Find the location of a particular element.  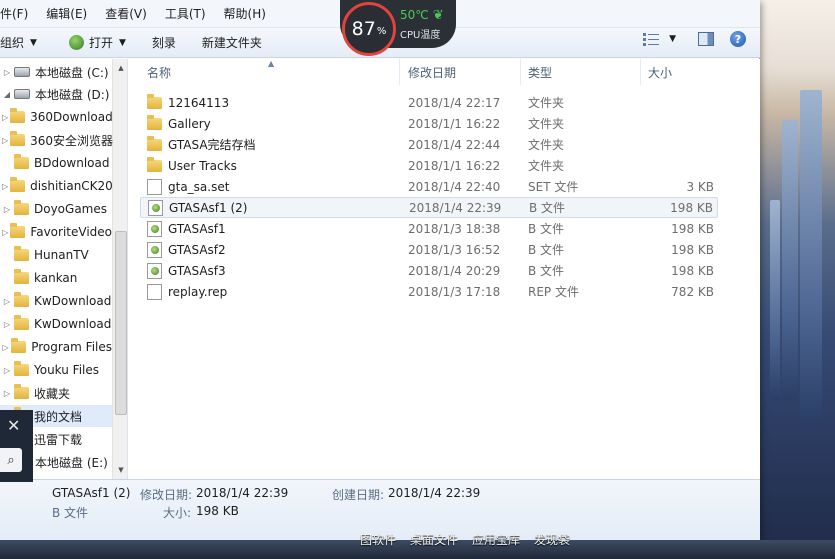

menu-help: 帮助(H) is located at coordinates (245, 13).